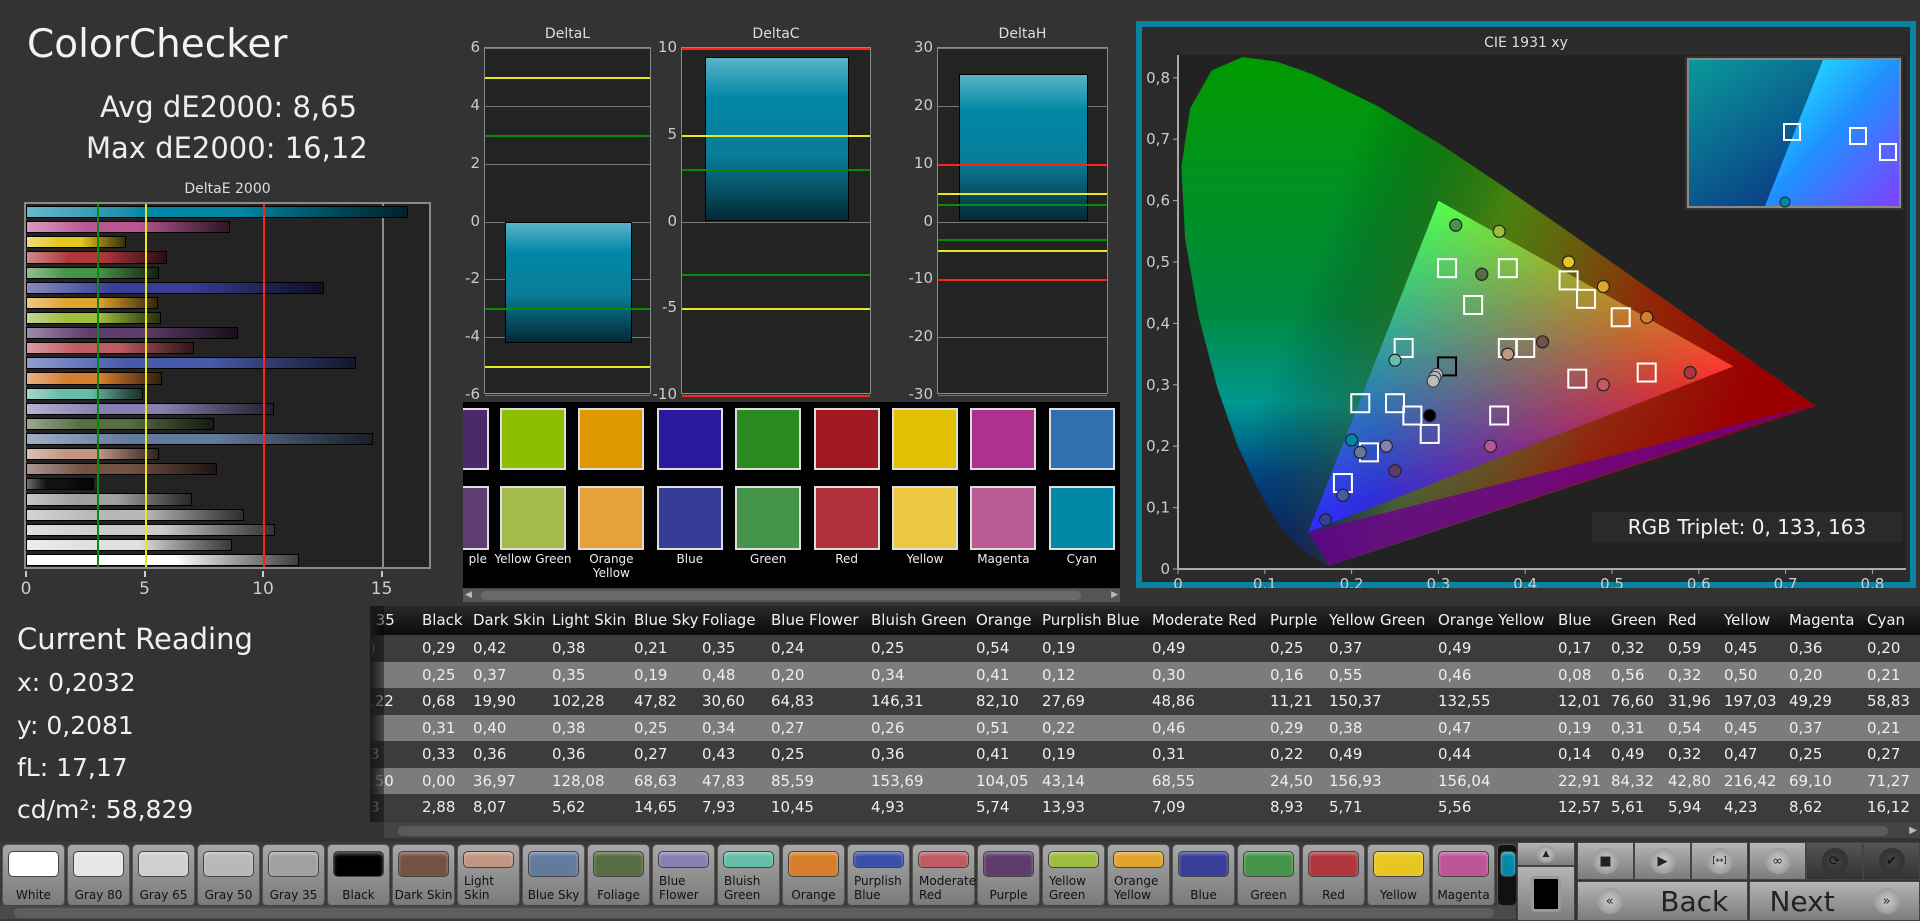 The image size is (1920, 921). What do you see at coordinates (1747, 620) in the screenshot?
I see `column-header: Yellow` at bounding box center [1747, 620].